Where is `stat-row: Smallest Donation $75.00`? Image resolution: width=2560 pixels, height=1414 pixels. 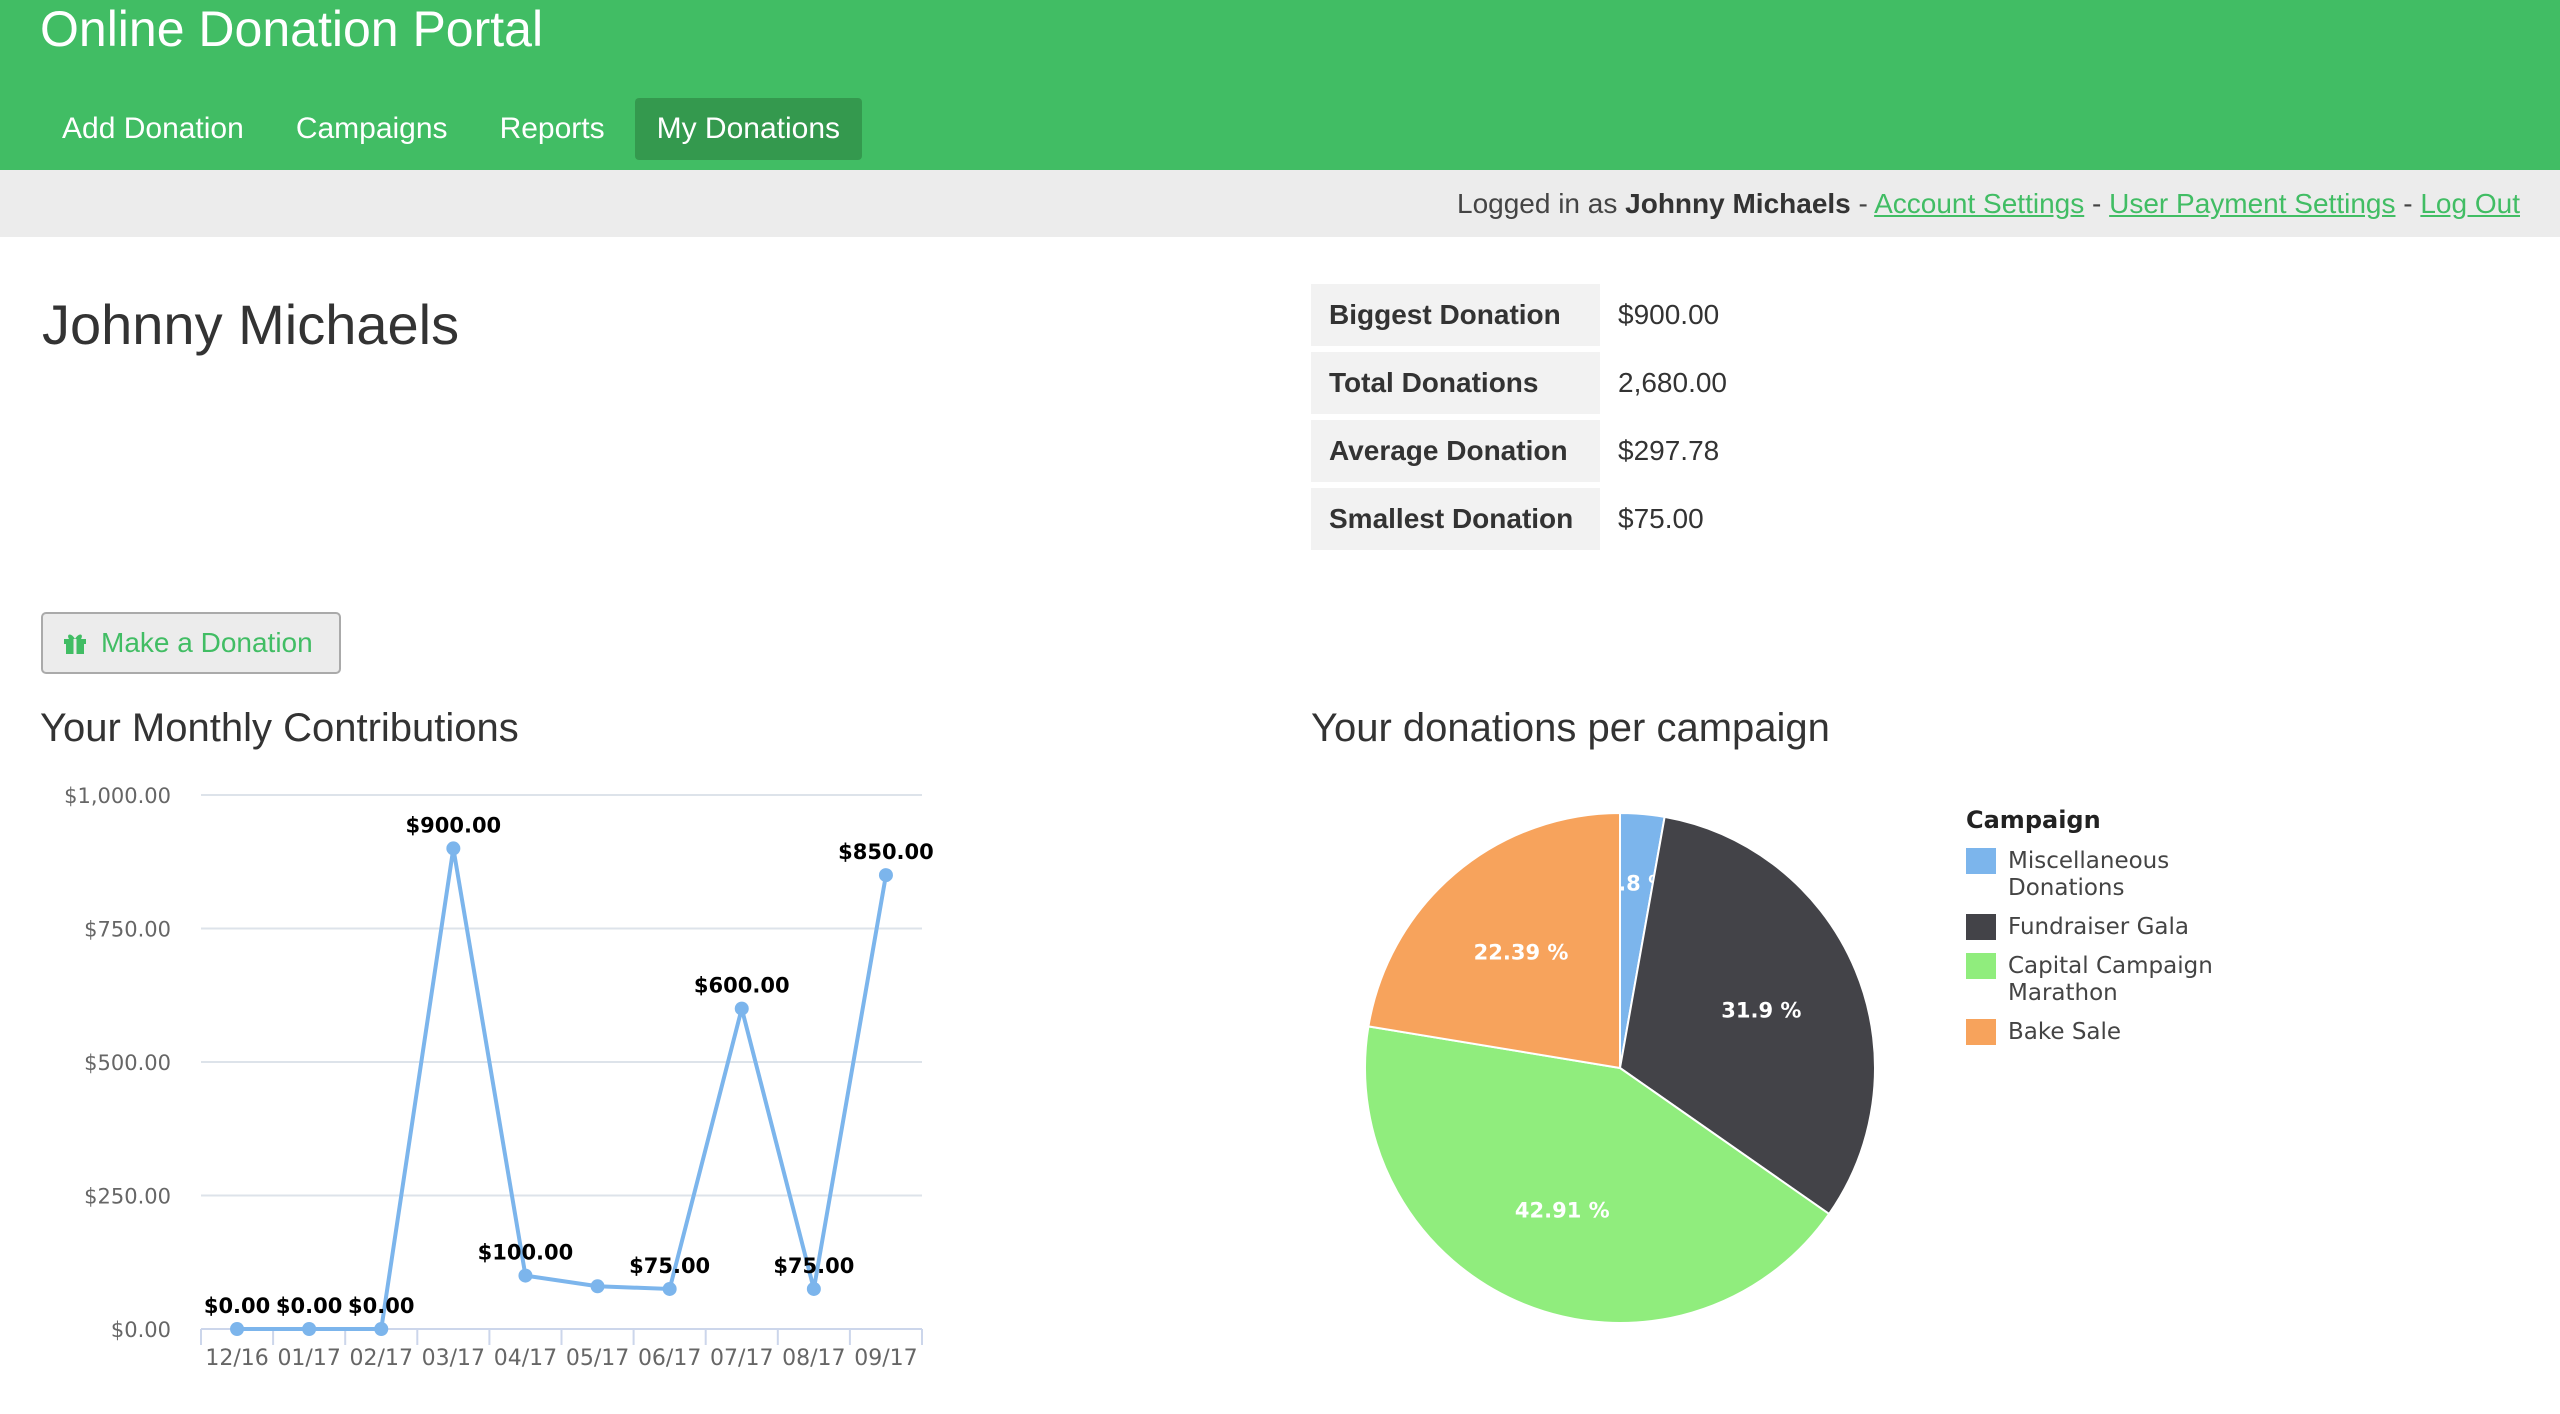
stat-row: Smallest Donation $75.00 is located at coordinates (1519, 522).